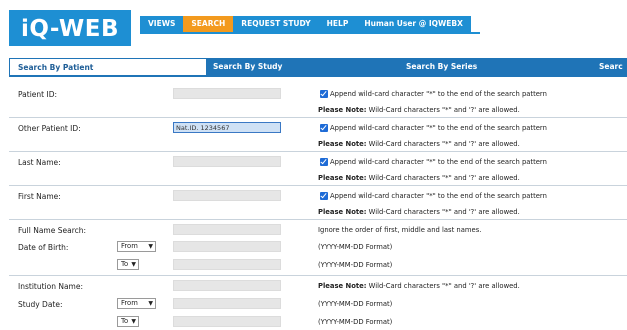 The image size is (627, 330). What do you see at coordinates (611, 66) in the screenshot?
I see `tab-search-more: Searc` at bounding box center [611, 66].